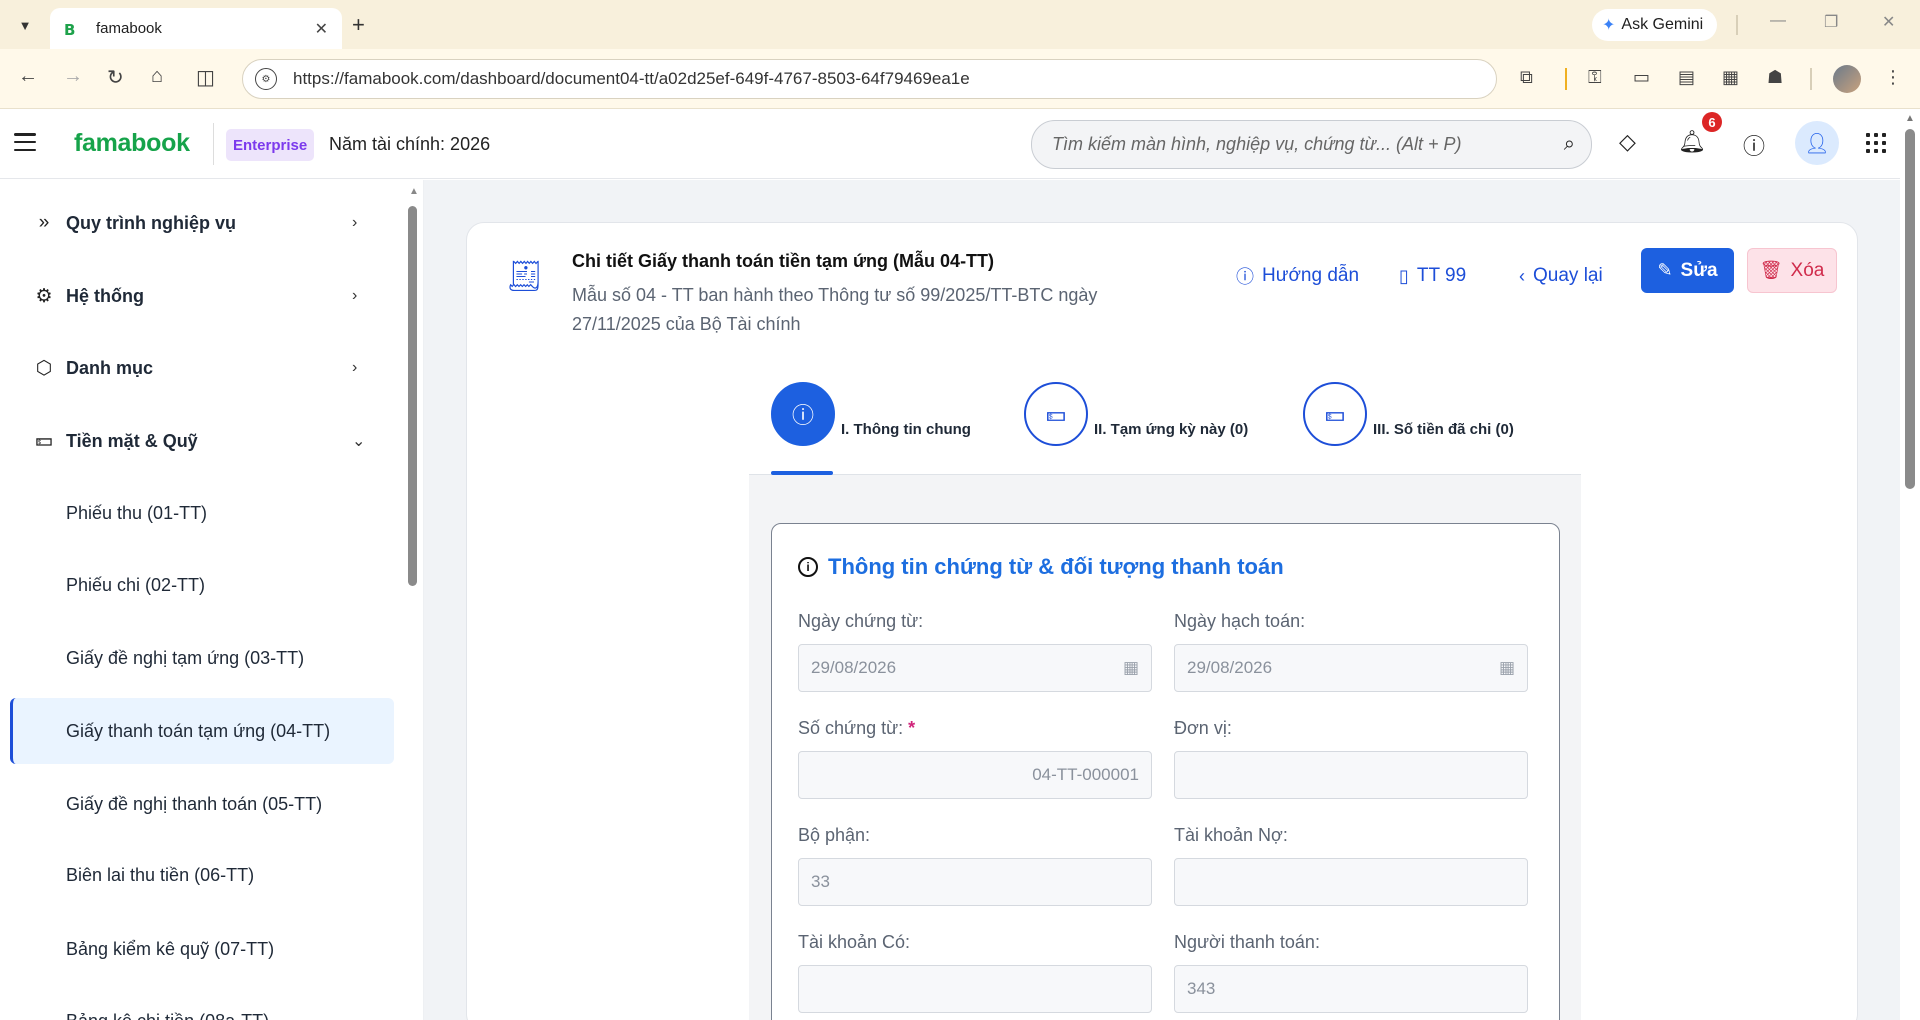  Describe the element at coordinates (1641, 77) in the screenshot. I see `card-icon: ▭` at that location.